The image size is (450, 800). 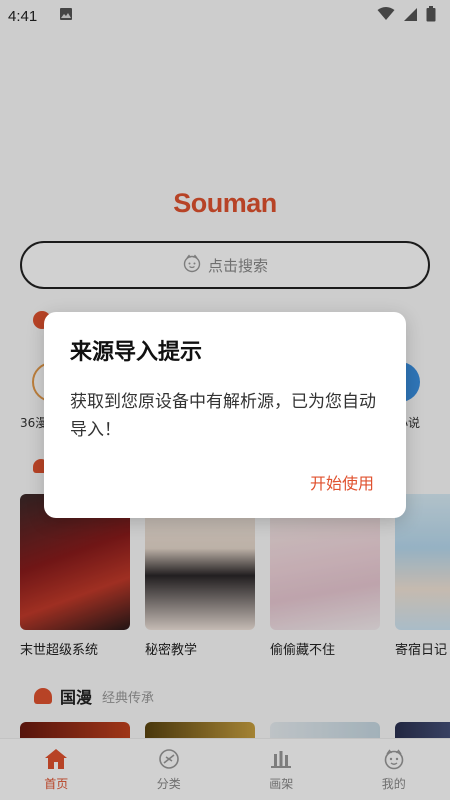 I want to click on dialog-message: 获取到您原设备中有解析源，已为您自动导入！, so click(x=223, y=416).